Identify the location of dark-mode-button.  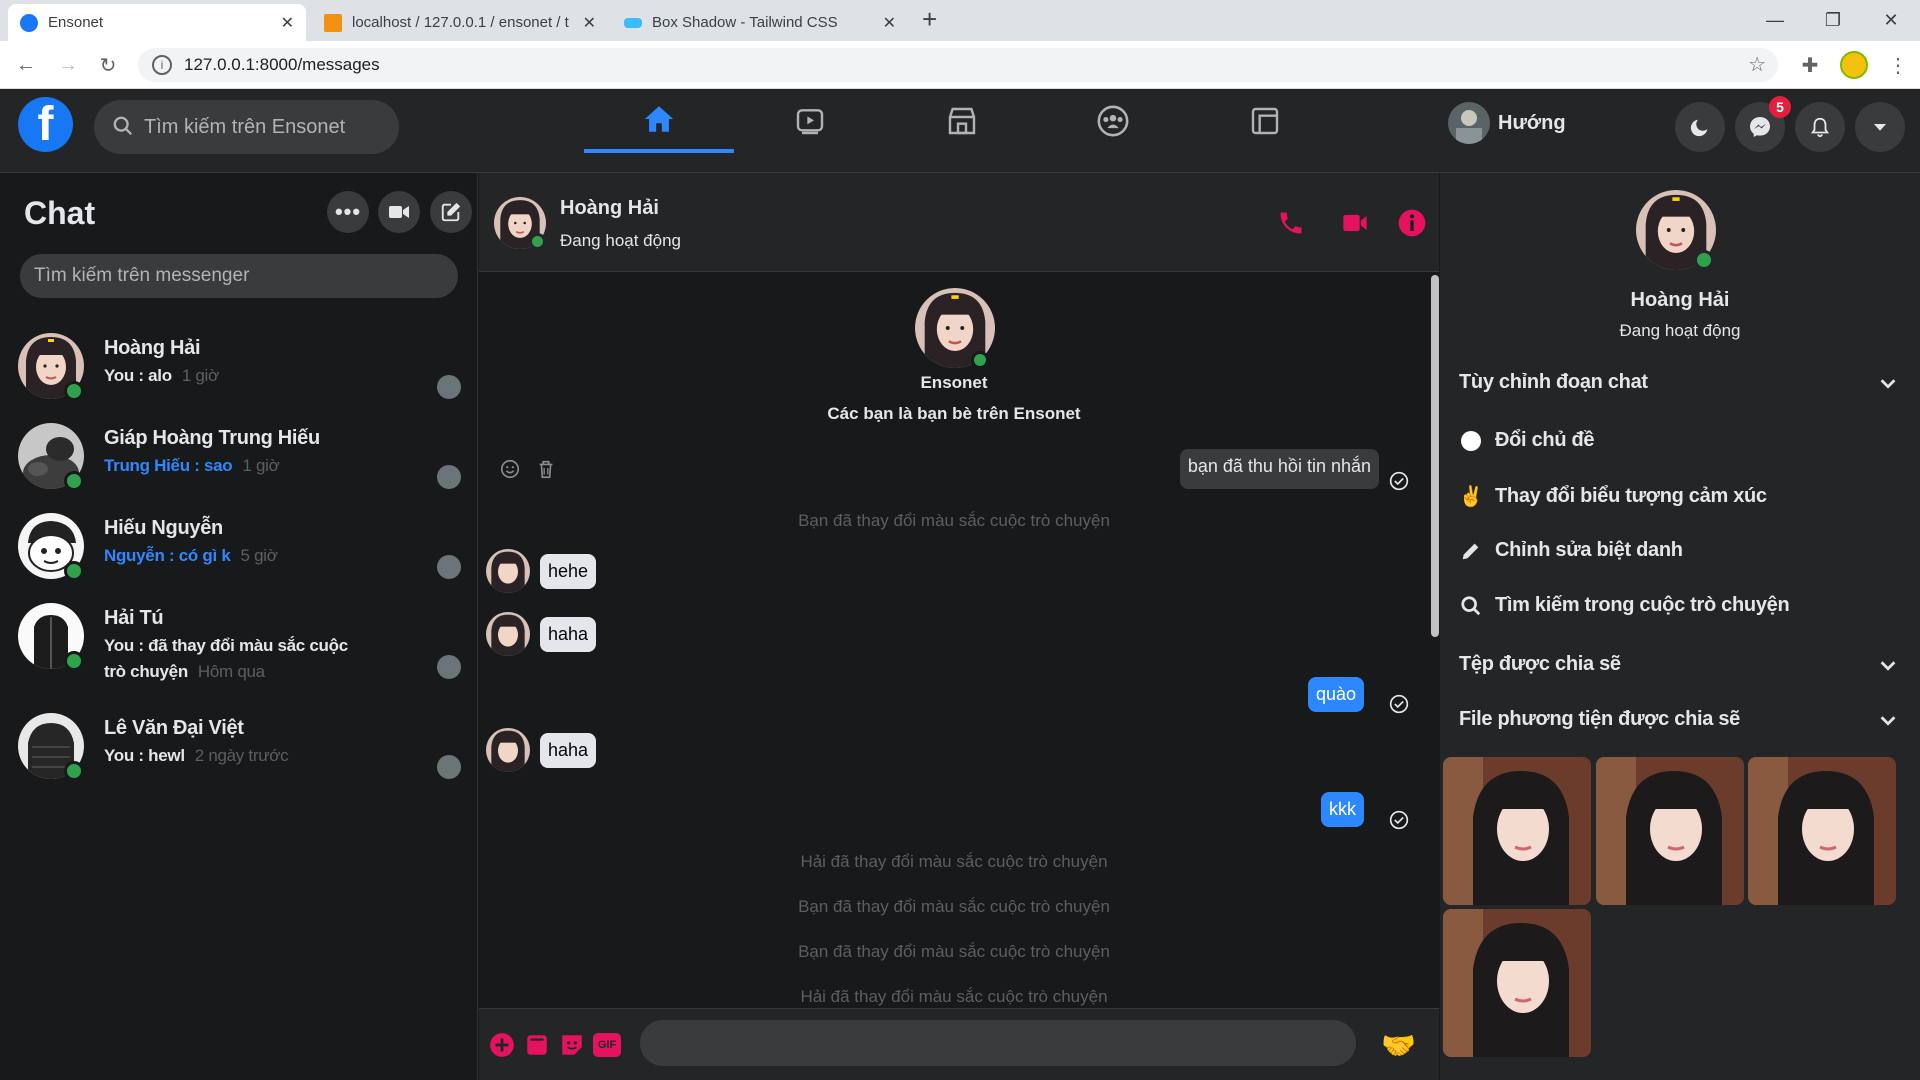
(1700, 127).